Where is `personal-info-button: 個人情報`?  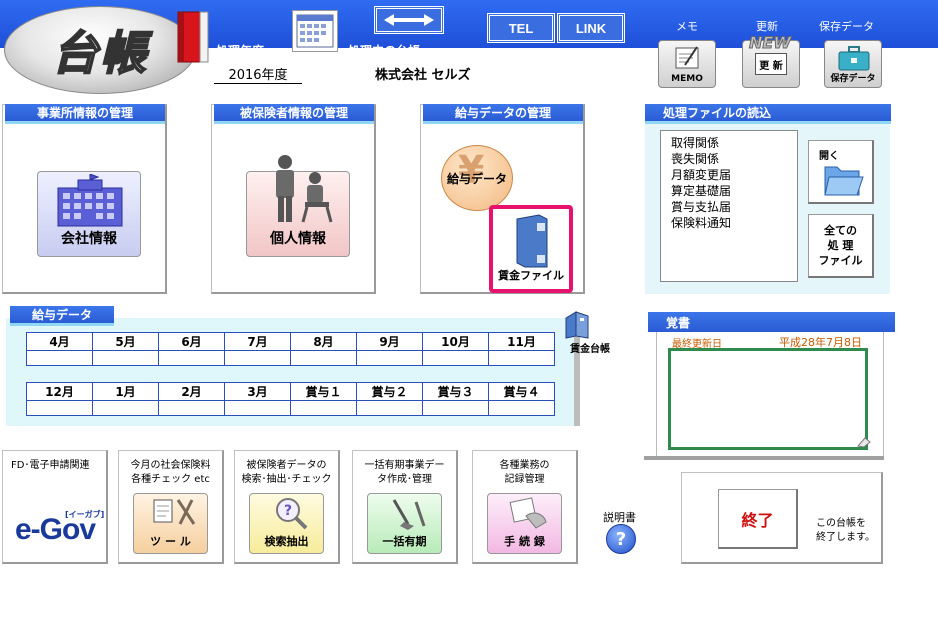 personal-info-button: 個人情報 is located at coordinates (298, 206).